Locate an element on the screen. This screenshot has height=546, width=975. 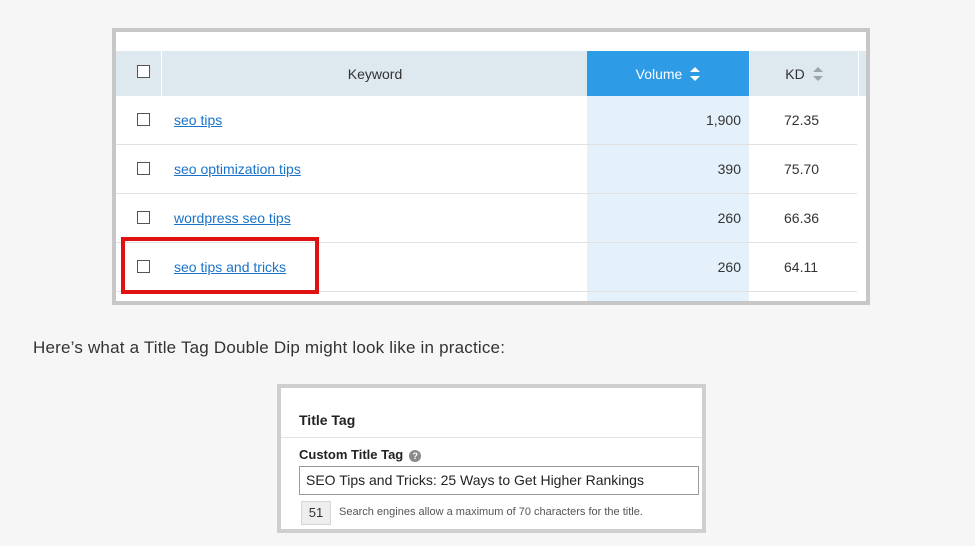
kd-value: 72.35 is located at coordinates (802, 120).